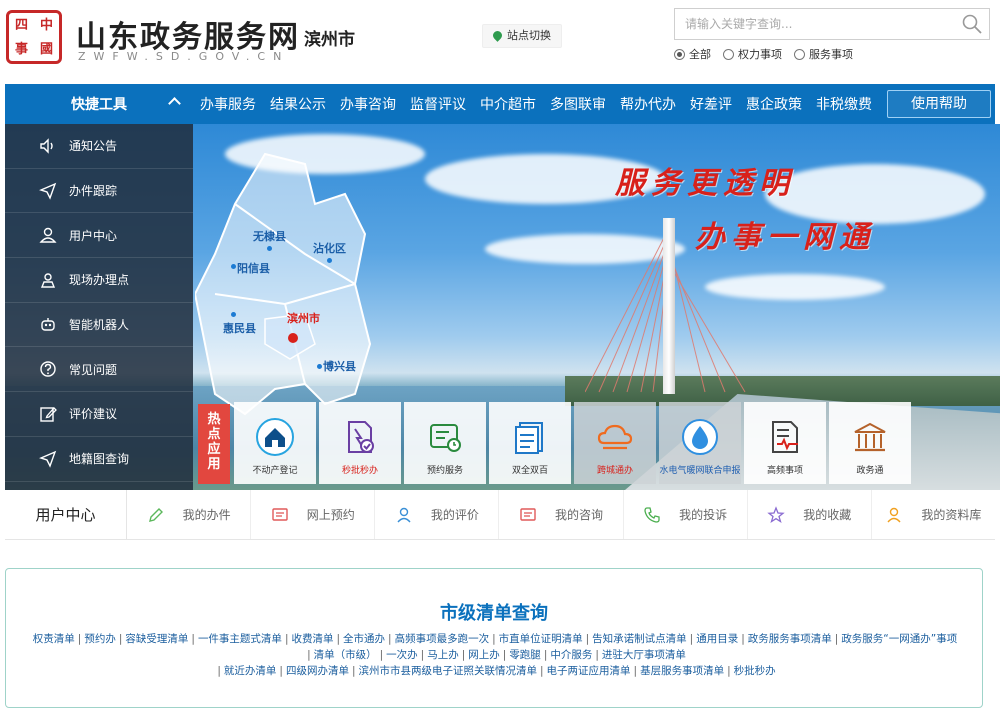  What do you see at coordinates (34, 37) in the screenshot?
I see `logo-seal: 四 中 事 國` at bounding box center [34, 37].